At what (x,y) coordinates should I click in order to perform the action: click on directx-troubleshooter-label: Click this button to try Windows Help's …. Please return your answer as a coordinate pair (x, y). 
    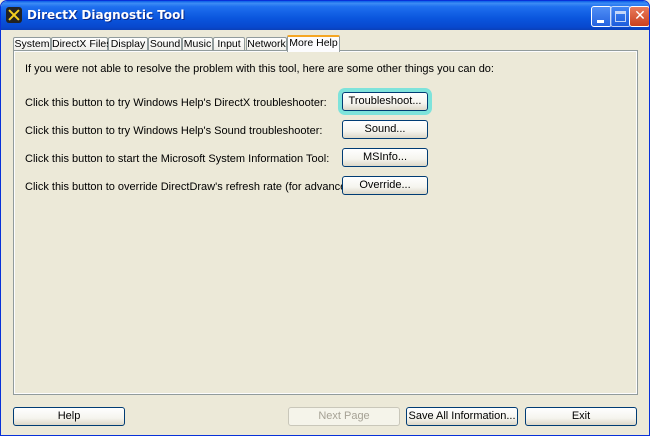
    Looking at the image, I should click on (176, 103).